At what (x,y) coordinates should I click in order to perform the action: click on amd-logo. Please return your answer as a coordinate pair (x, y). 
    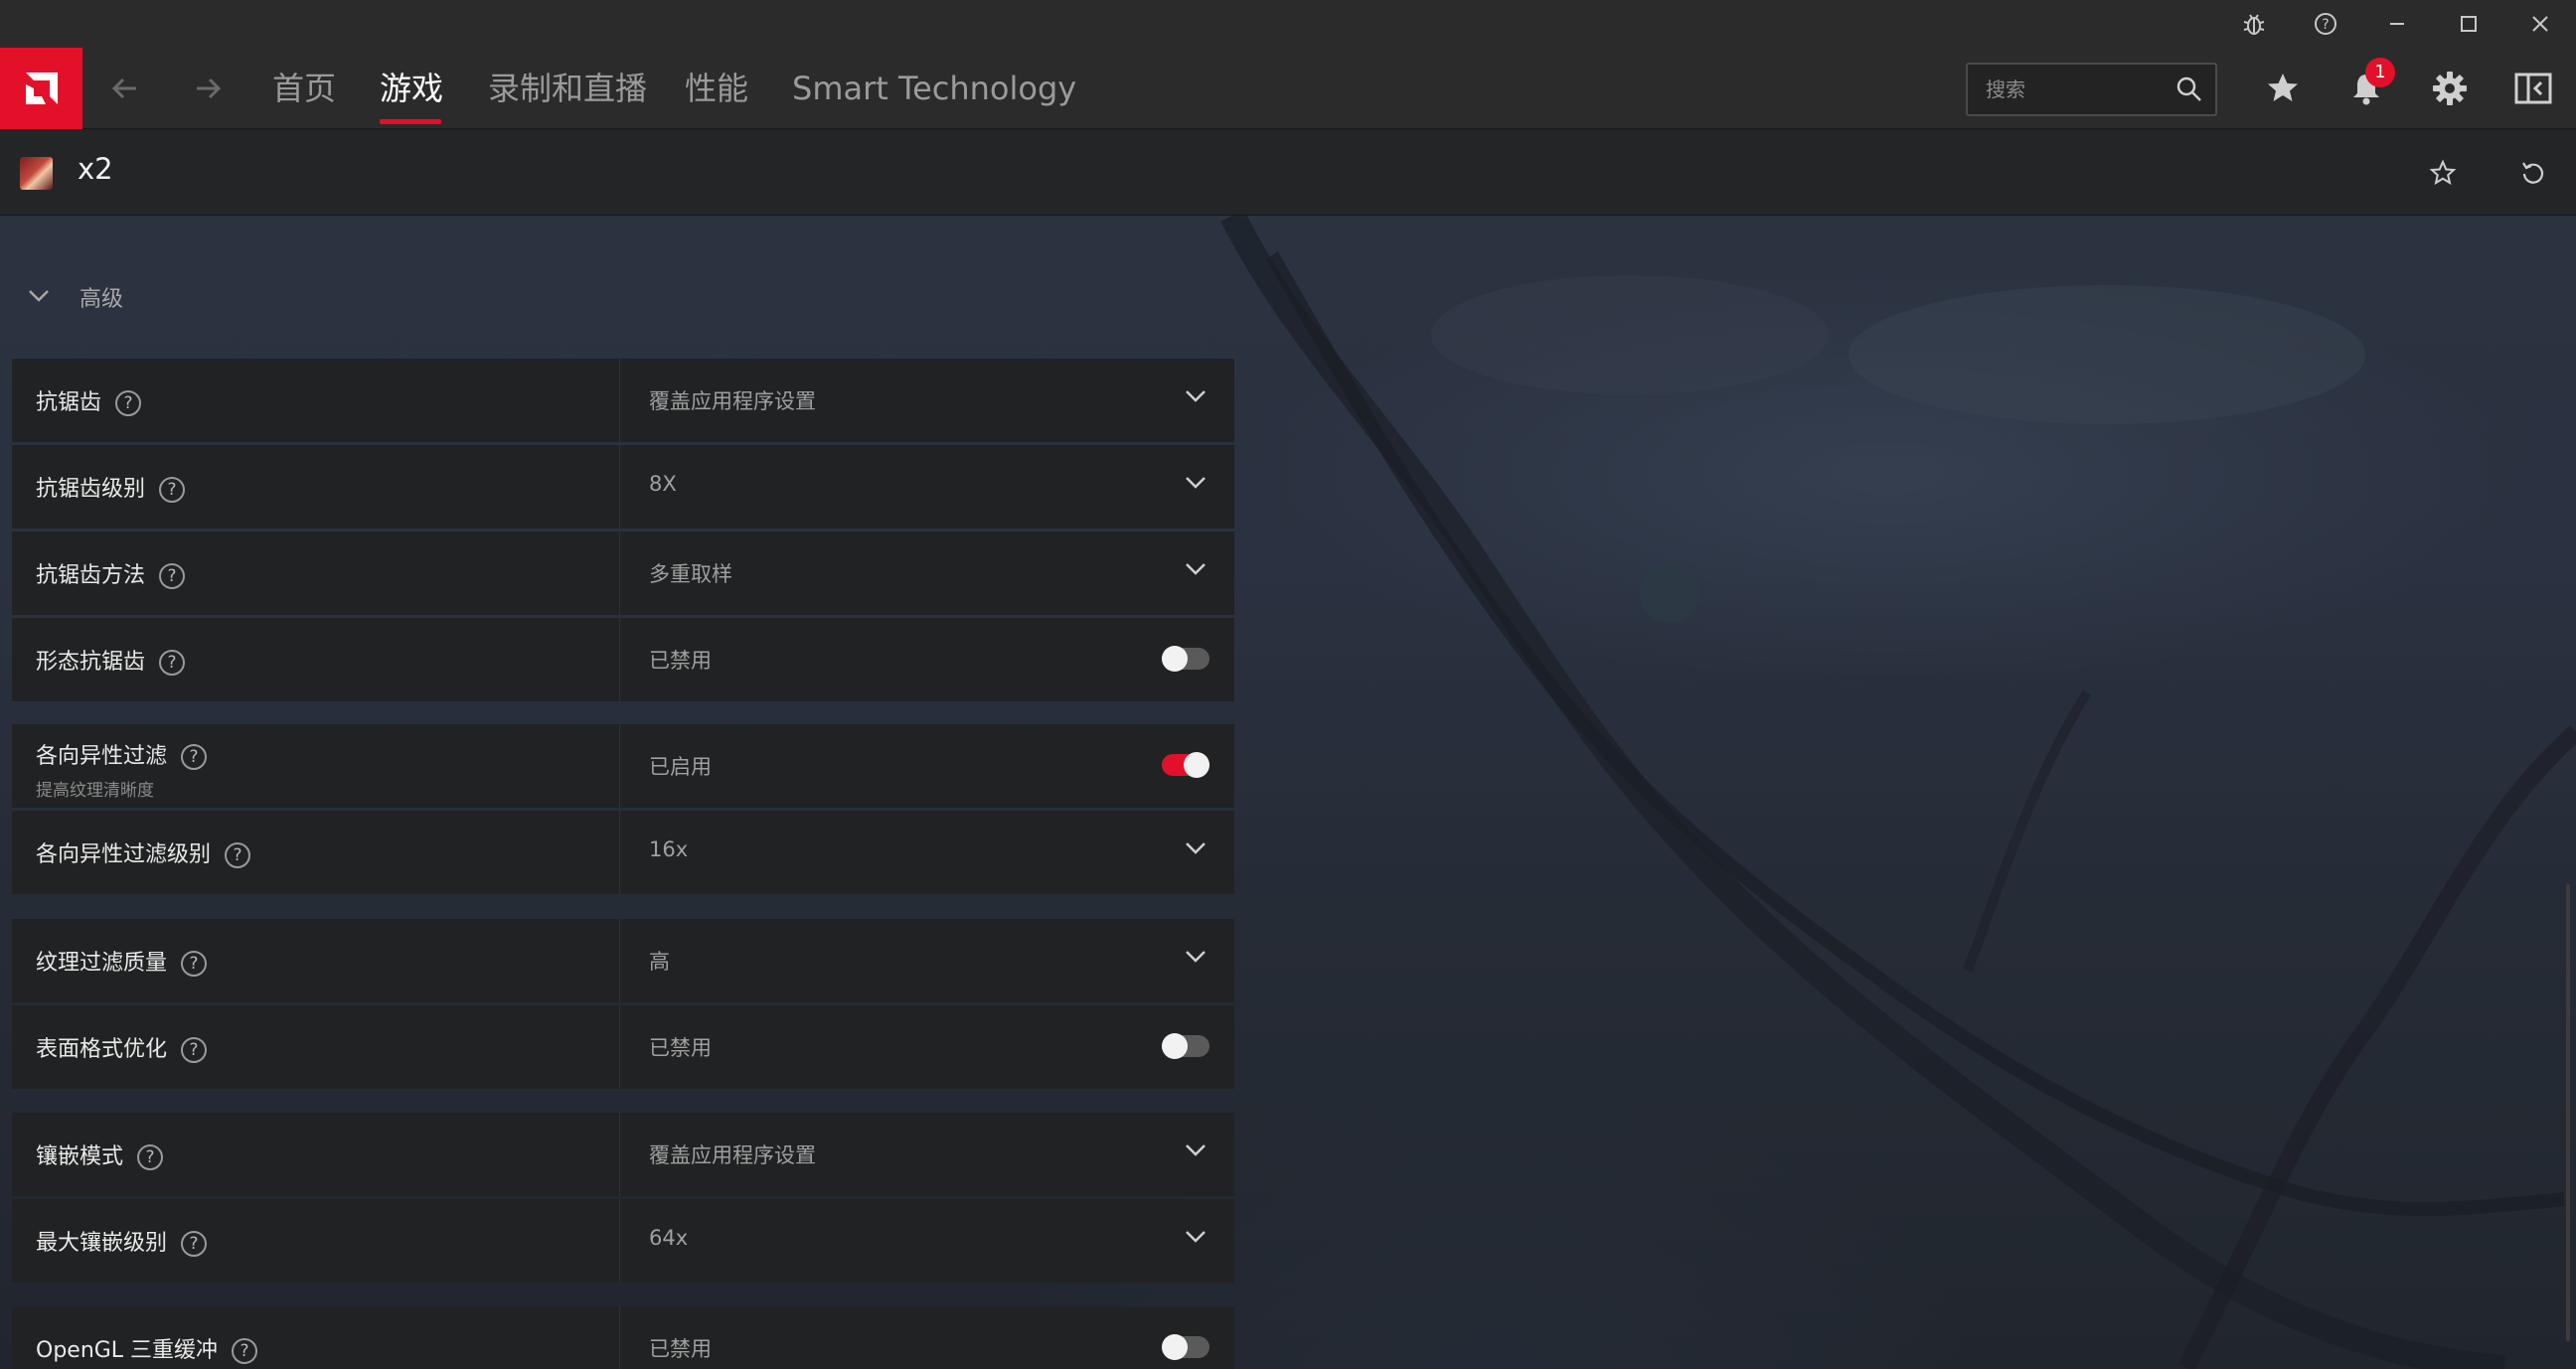
    Looking at the image, I should click on (41, 88).